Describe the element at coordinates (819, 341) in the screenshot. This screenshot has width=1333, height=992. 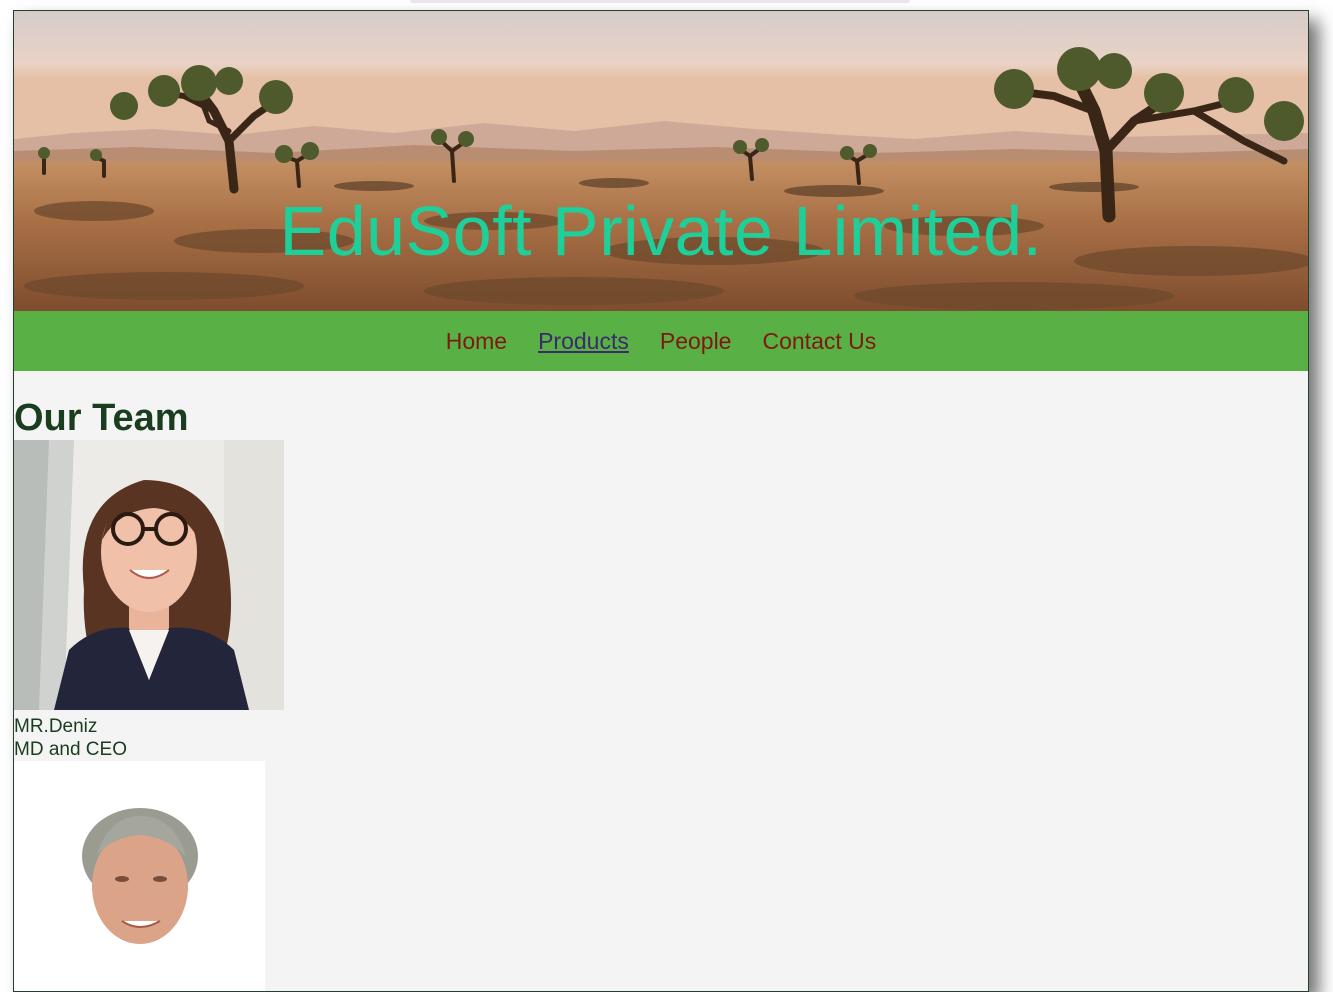
I see `nav-link-contact-us: Contact Us` at that location.